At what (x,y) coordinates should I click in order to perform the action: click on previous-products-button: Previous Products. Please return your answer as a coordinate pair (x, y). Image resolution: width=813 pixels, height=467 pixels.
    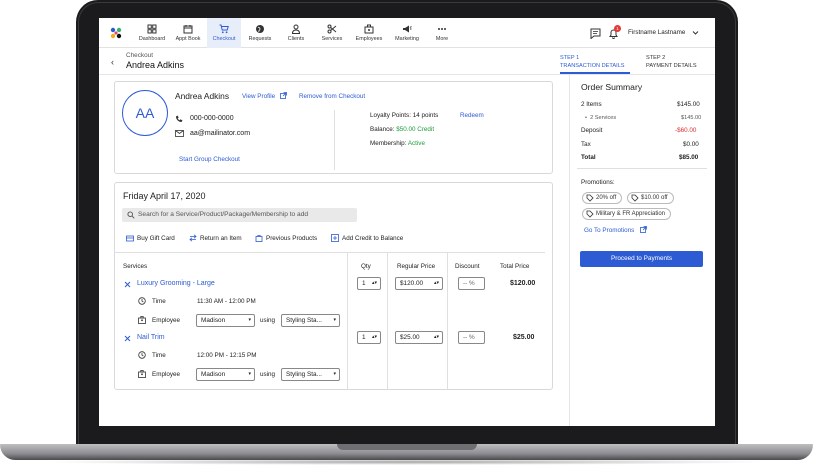
    Looking at the image, I should click on (291, 238).